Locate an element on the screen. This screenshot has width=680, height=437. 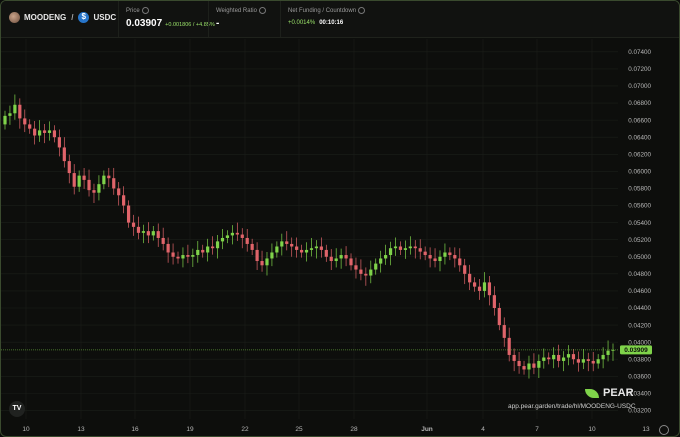
x-tick-label: Jun is located at coordinates (427, 429).